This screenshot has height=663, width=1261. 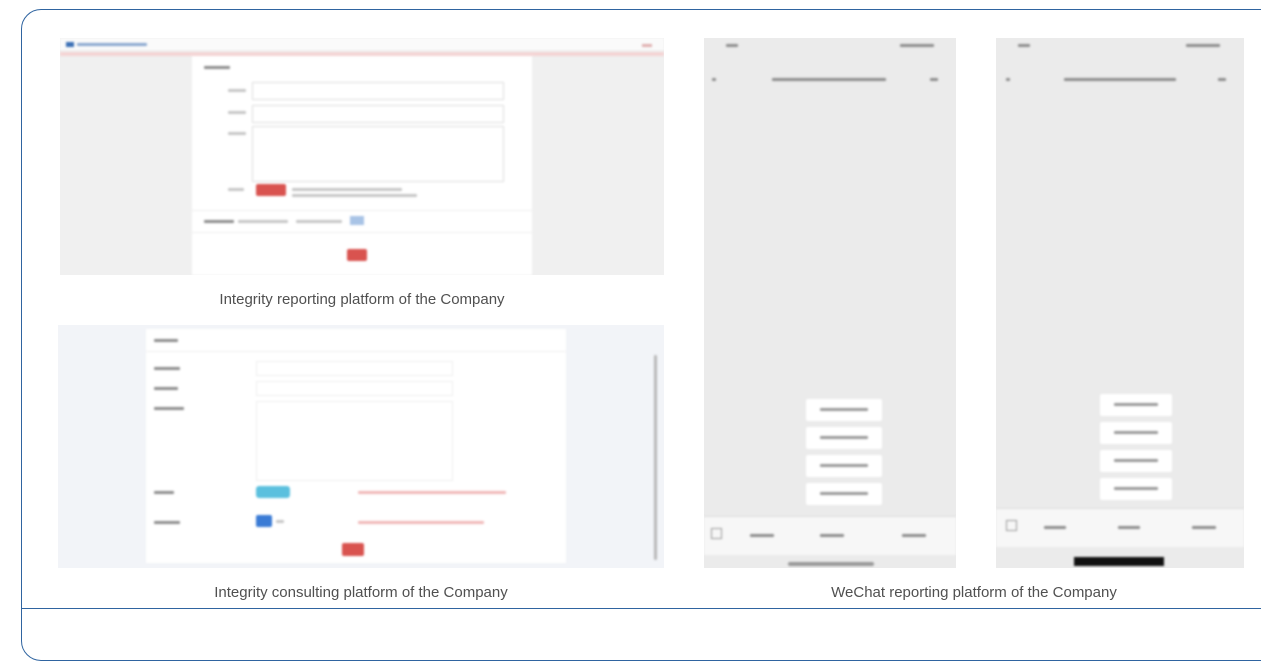 What do you see at coordinates (647, 45) in the screenshot?
I see `close-icon` at bounding box center [647, 45].